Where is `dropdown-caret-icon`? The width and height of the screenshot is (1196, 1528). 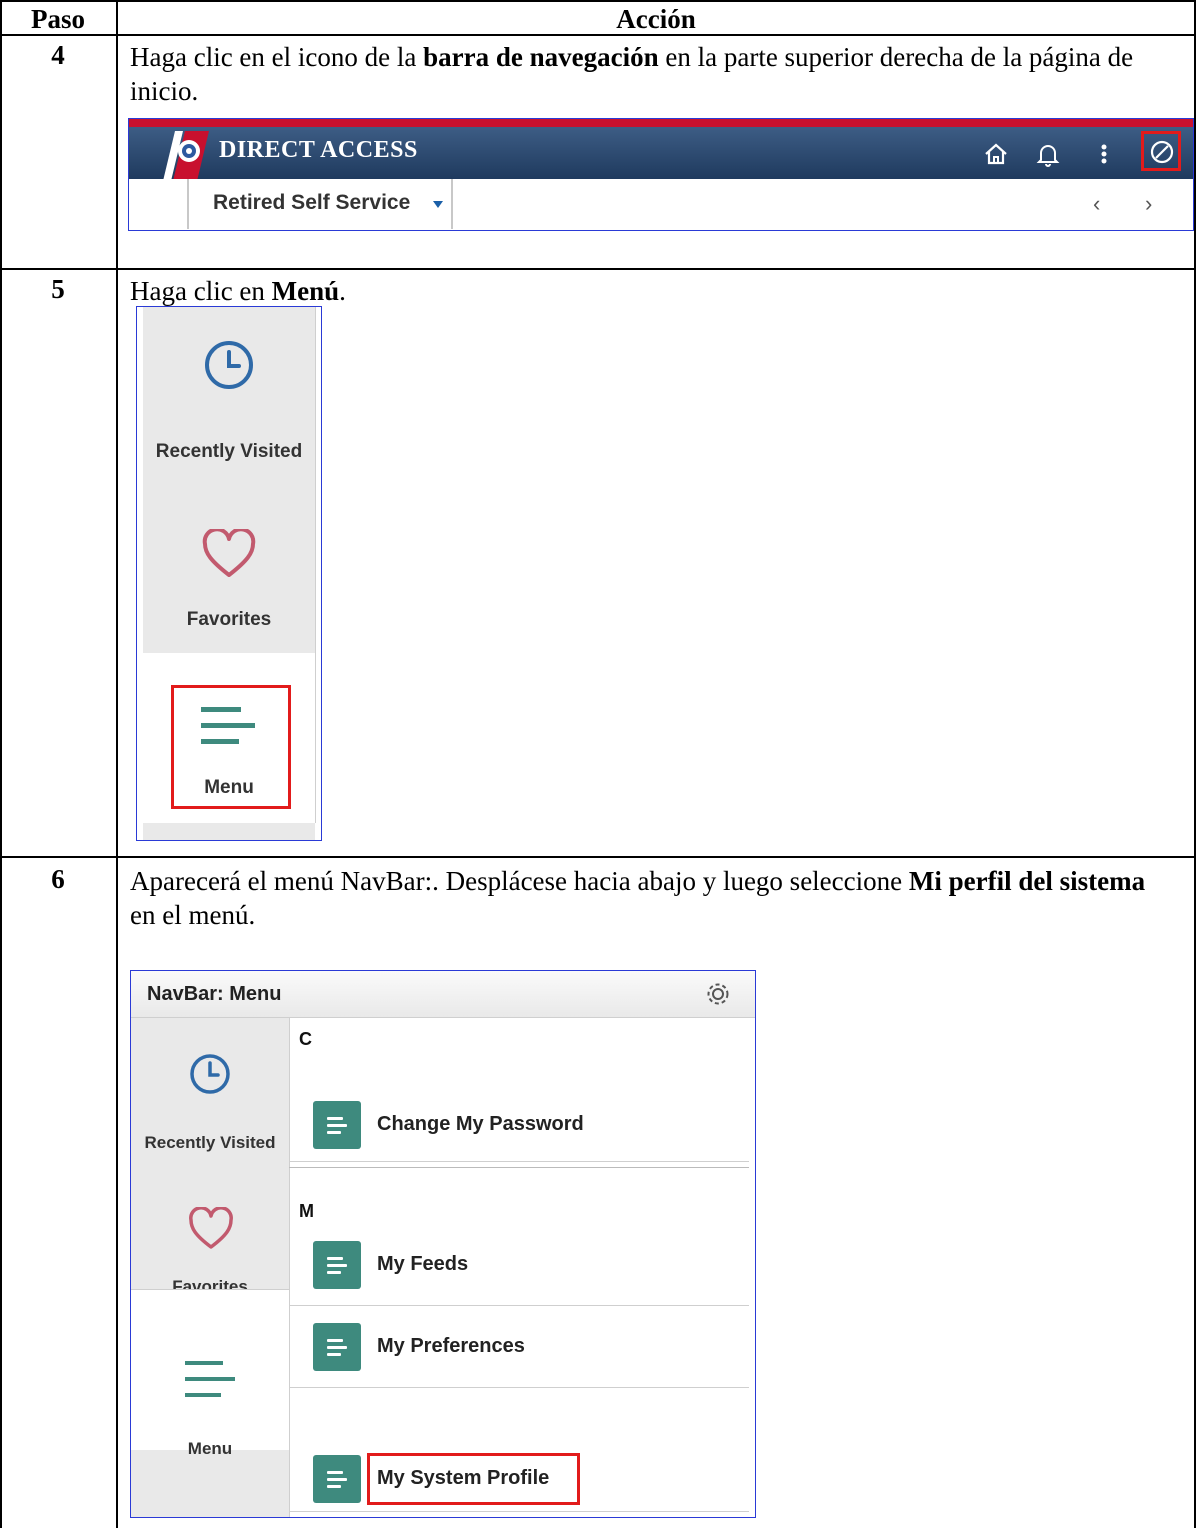 dropdown-caret-icon is located at coordinates (438, 204).